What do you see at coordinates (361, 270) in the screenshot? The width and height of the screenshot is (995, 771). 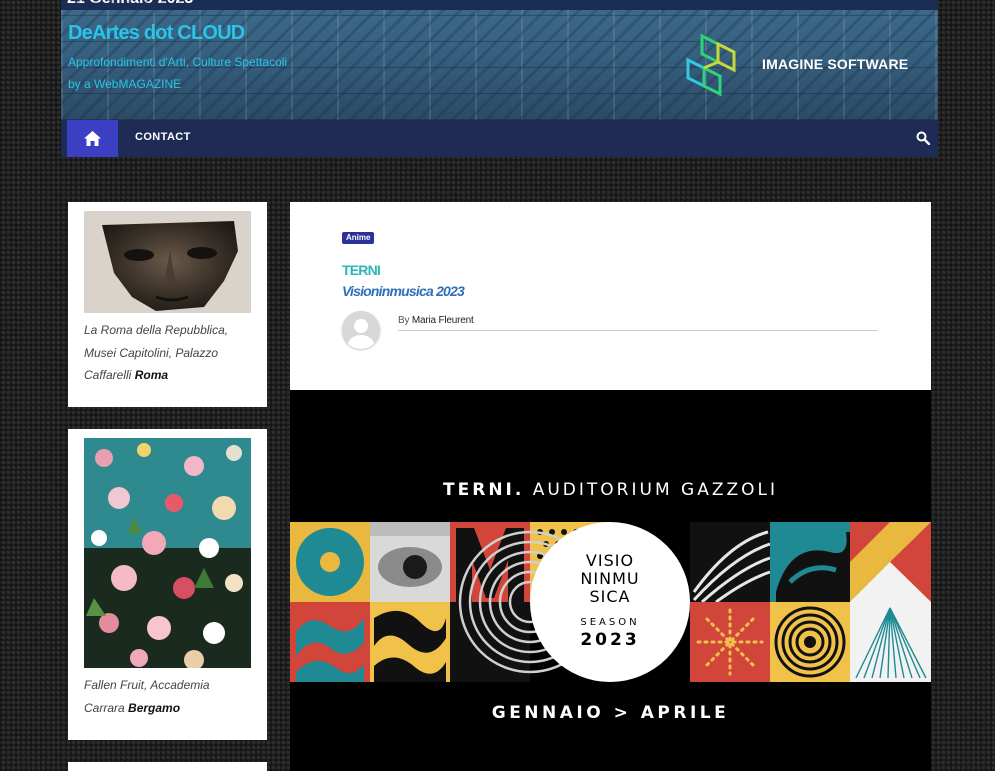 I see `post-title-city: TERNI` at bounding box center [361, 270].